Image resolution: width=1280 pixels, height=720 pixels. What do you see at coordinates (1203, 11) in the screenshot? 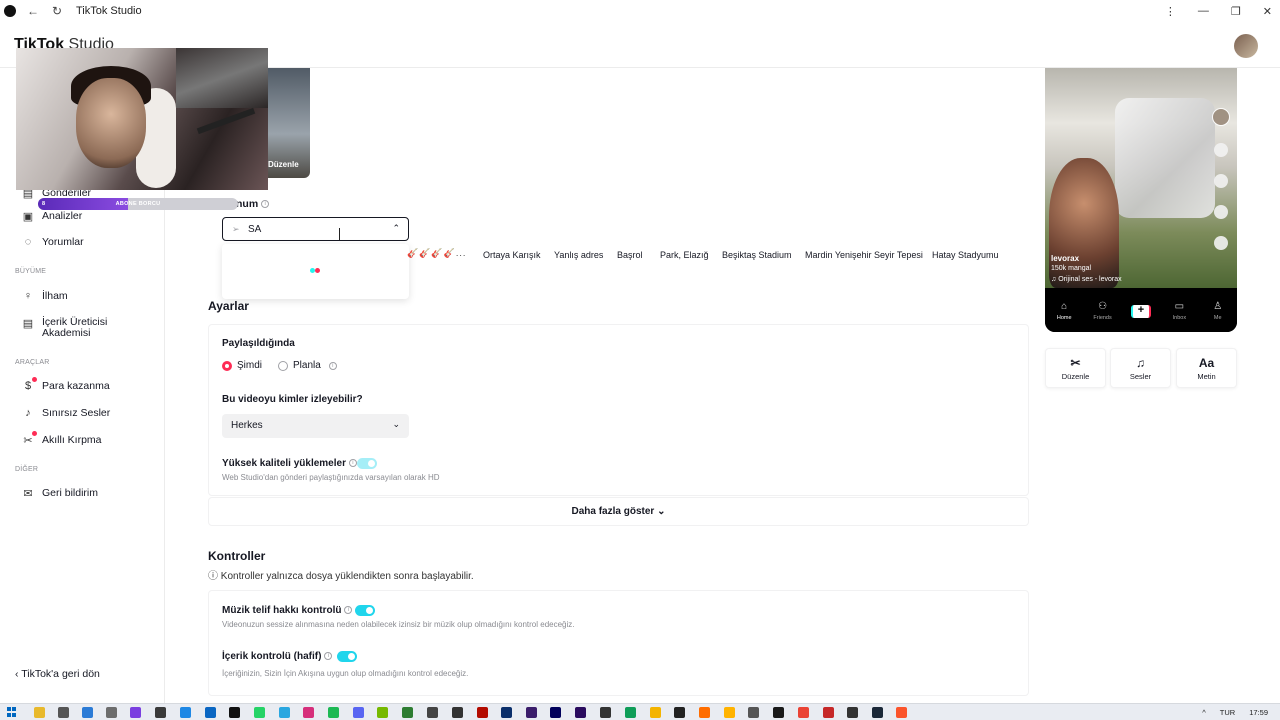
I see `minimize-icon: —` at bounding box center [1203, 11].